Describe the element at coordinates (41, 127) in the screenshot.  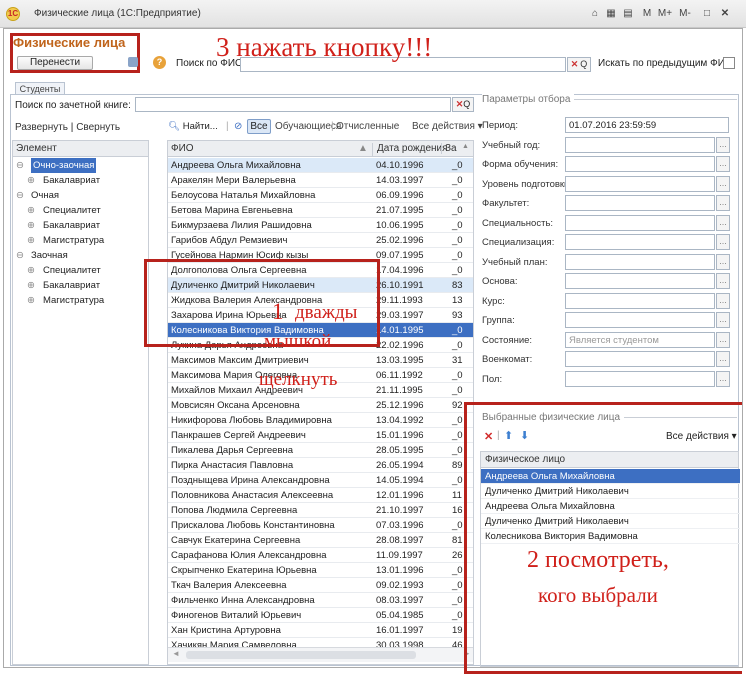
I see `expand-link: Развернуть` at that location.